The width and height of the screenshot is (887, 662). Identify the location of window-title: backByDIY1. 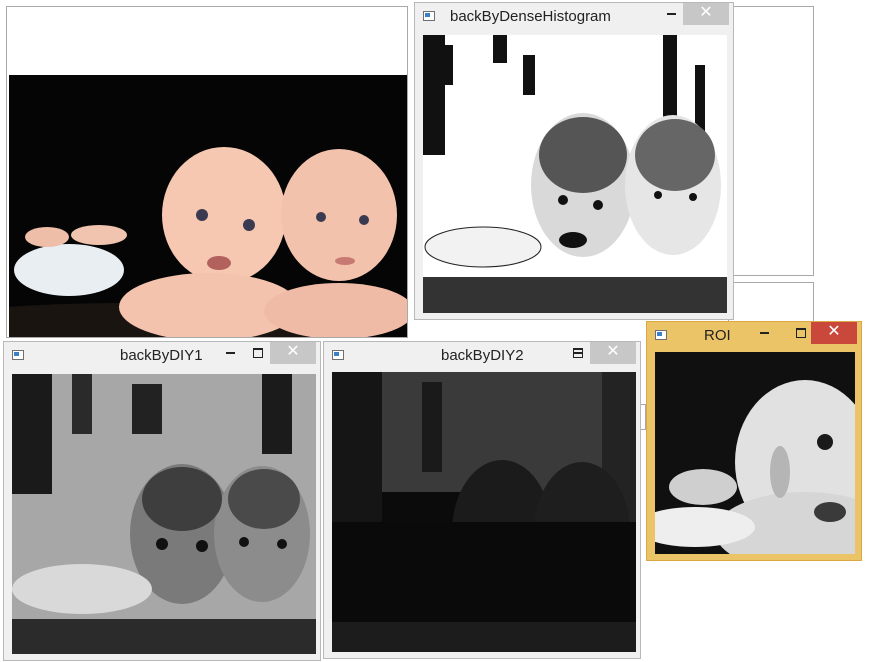
(161, 355).